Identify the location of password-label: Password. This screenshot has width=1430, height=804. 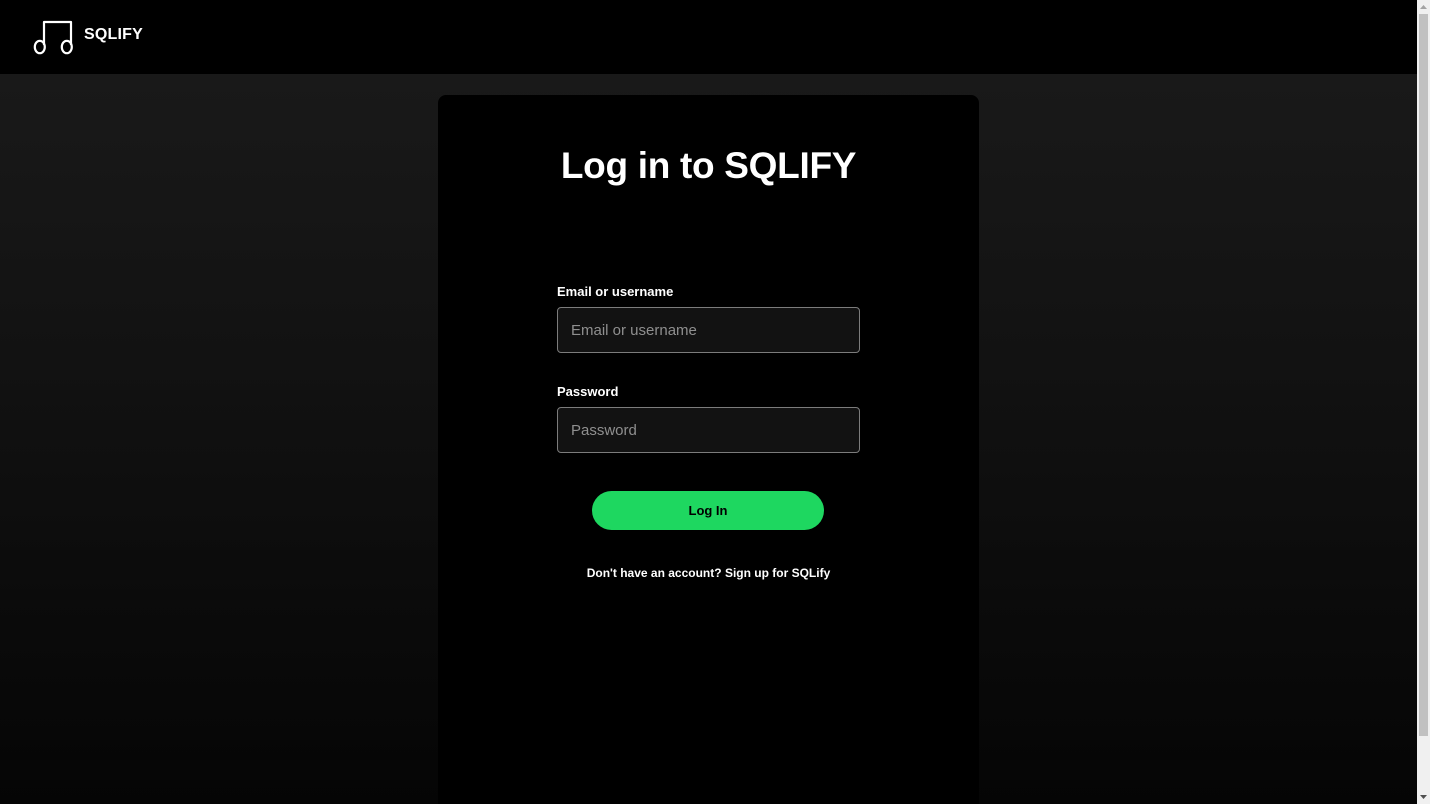
(588, 391).